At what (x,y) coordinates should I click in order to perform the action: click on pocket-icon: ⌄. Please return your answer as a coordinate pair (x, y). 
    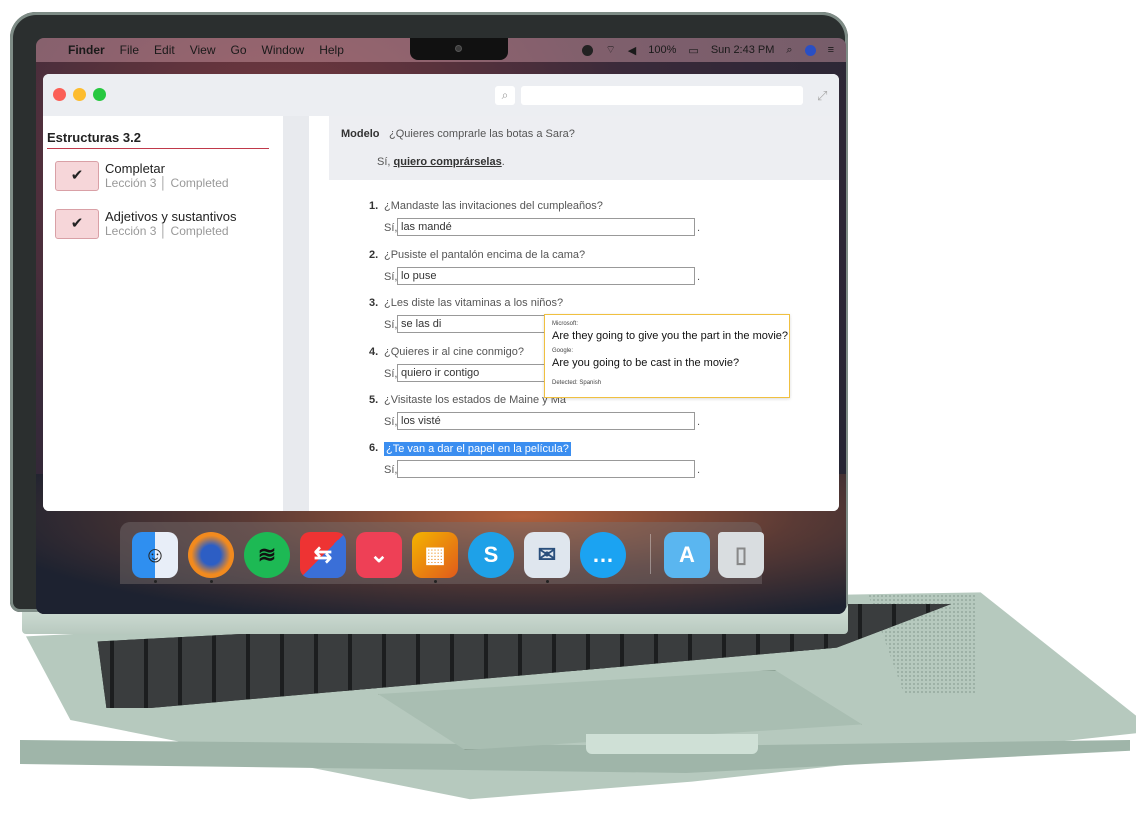
    Looking at the image, I should click on (379, 555).